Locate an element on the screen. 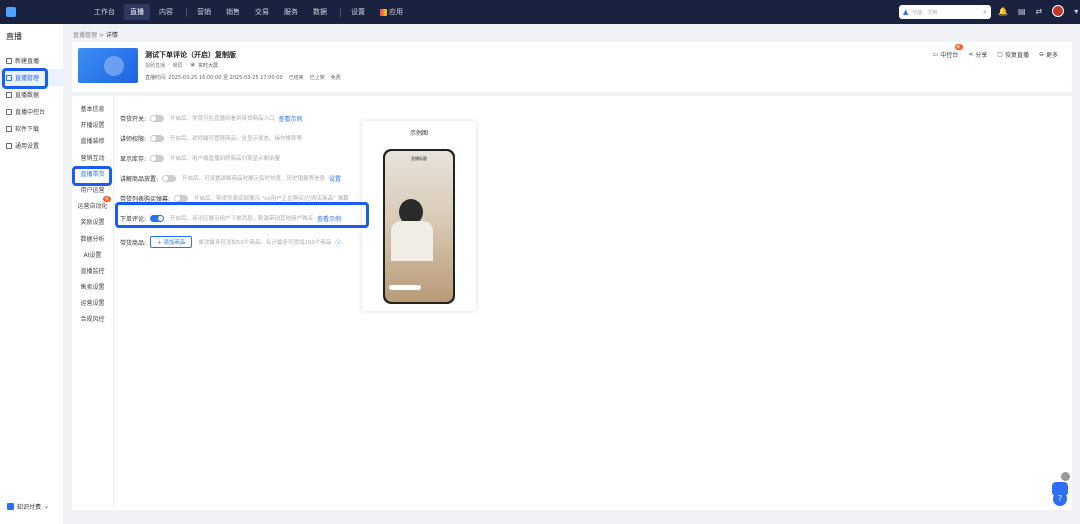 The height and width of the screenshot is (524, 1080). nav-divider is located at coordinates (340, 12).